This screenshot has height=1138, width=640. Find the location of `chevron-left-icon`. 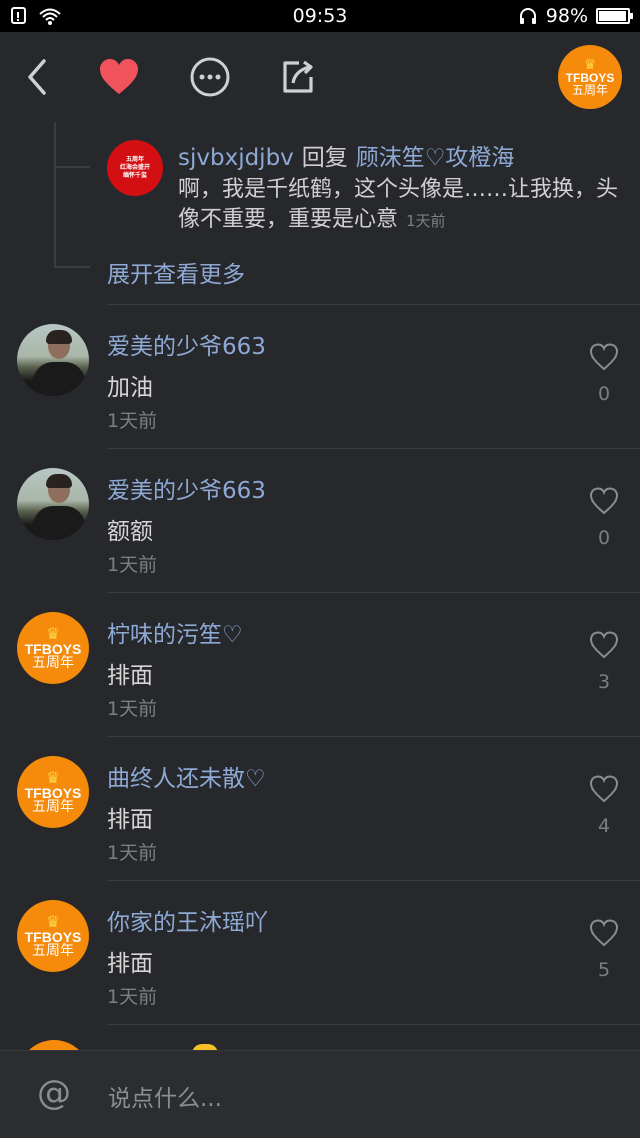

chevron-left-icon is located at coordinates (37, 77).